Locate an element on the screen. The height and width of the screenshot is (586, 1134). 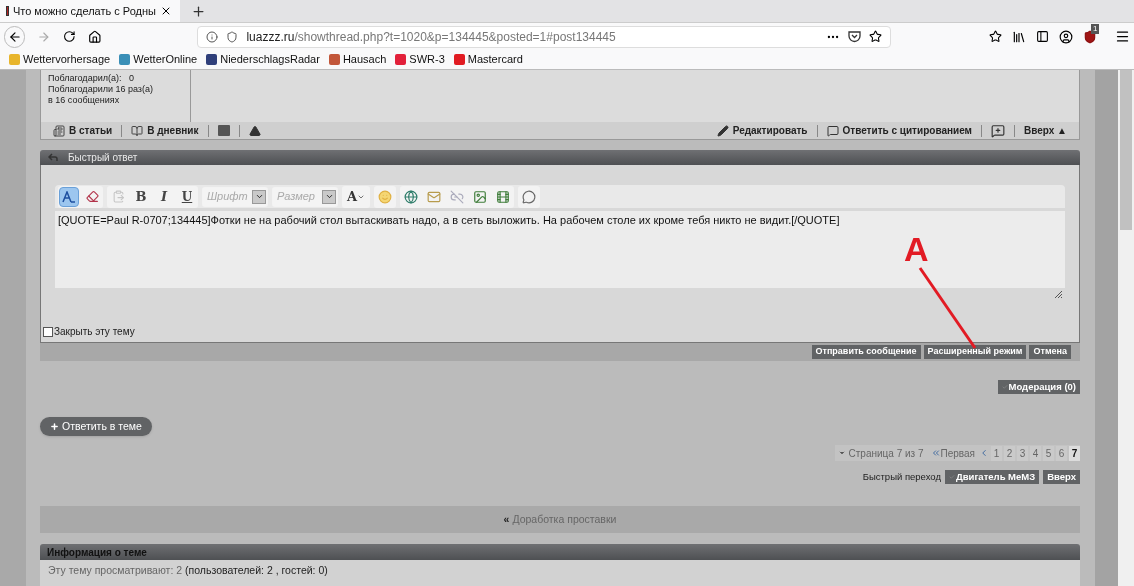
text-color-button: A is located at coordinates (356, 196).